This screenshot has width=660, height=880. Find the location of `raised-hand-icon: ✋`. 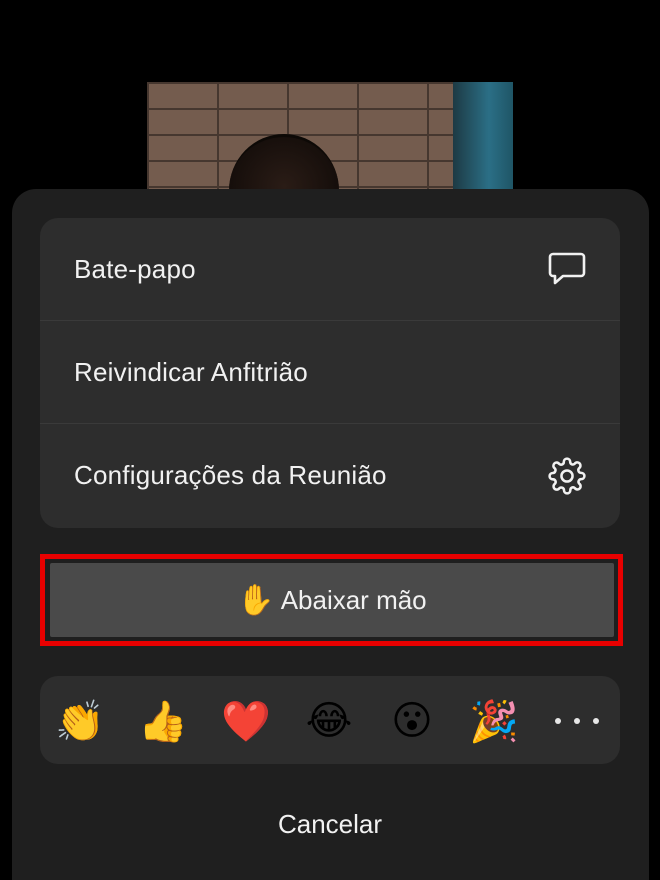

raised-hand-icon: ✋ is located at coordinates (256, 600).